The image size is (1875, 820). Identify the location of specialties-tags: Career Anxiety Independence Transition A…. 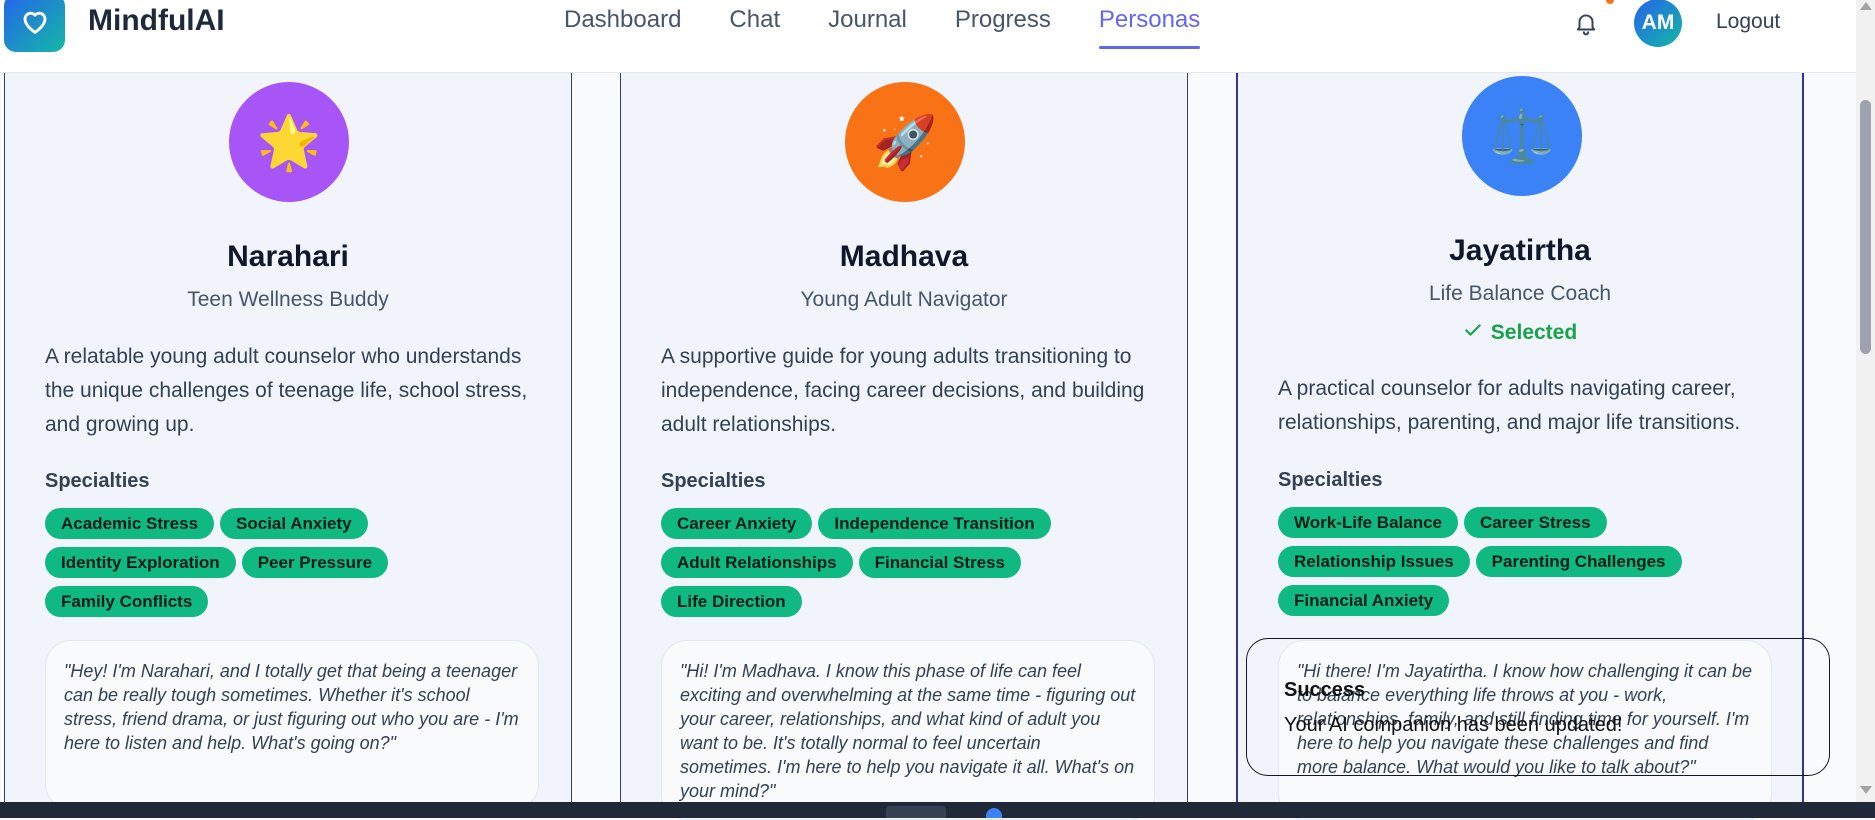
(876, 562).